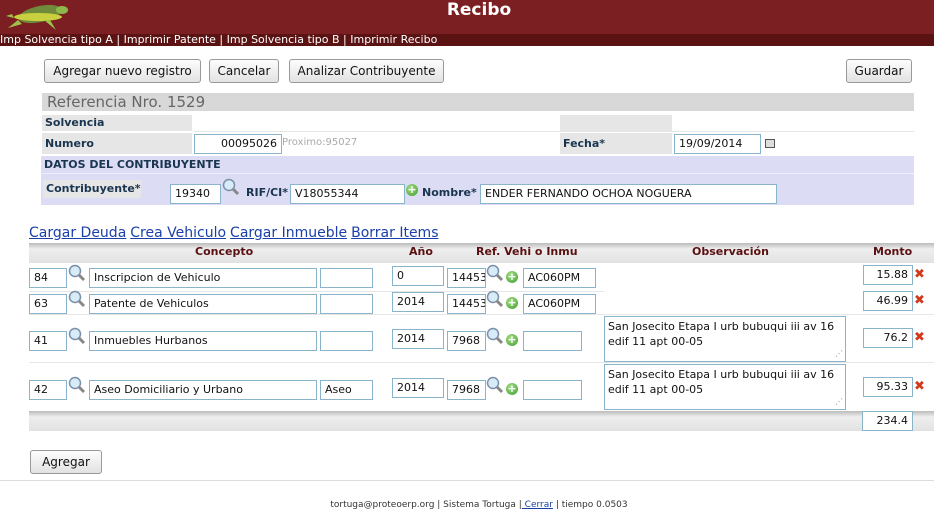 This screenshot has height=517, width=934. Describe the element at coordinates (879, 71) in the screenshot. I see `save-button: Guardar` at that location.